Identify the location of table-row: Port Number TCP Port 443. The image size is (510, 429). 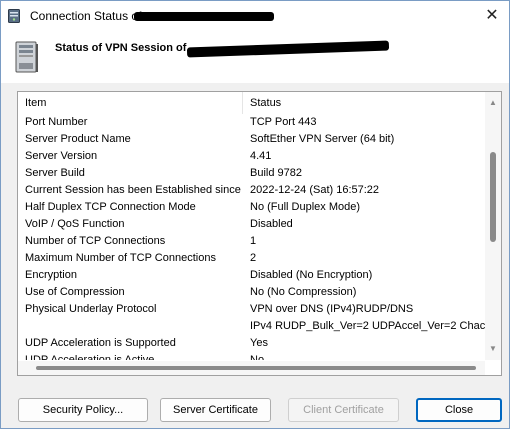
(251, 122).